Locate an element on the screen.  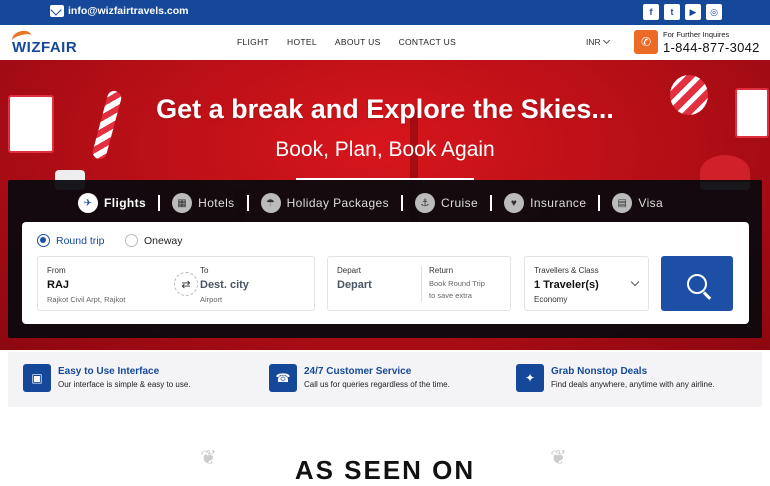
tab-flights: ✈ Flights is located at coordinates (112, 203).